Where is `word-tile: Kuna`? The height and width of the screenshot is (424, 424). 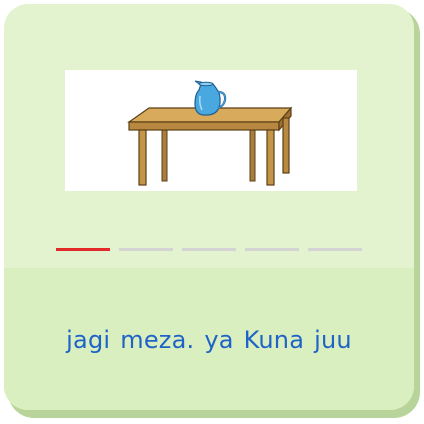 word-tile: Kuna is located at coordinates (274, 340).